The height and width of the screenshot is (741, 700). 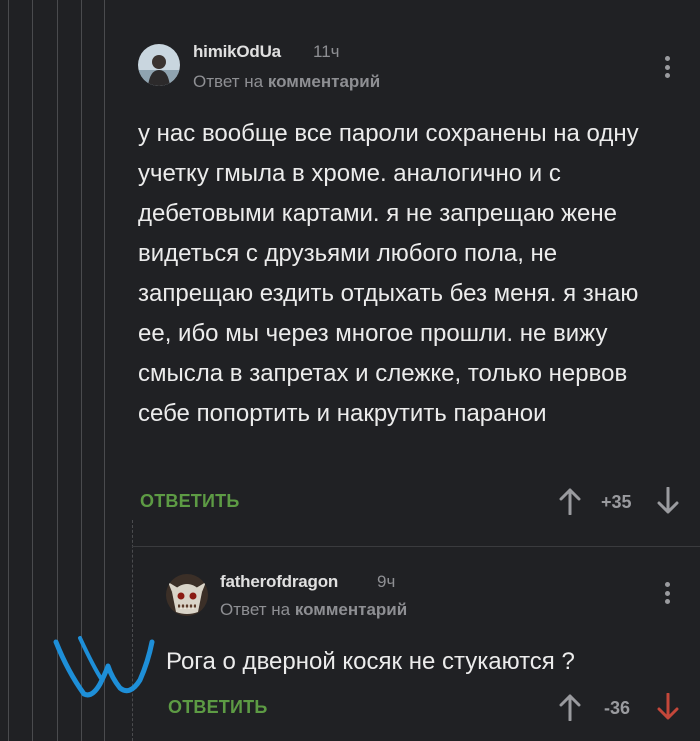 What do you see at coordinates (617, 708) in the screenshot?
I see `score: -36` at bounding box center [617, 708].